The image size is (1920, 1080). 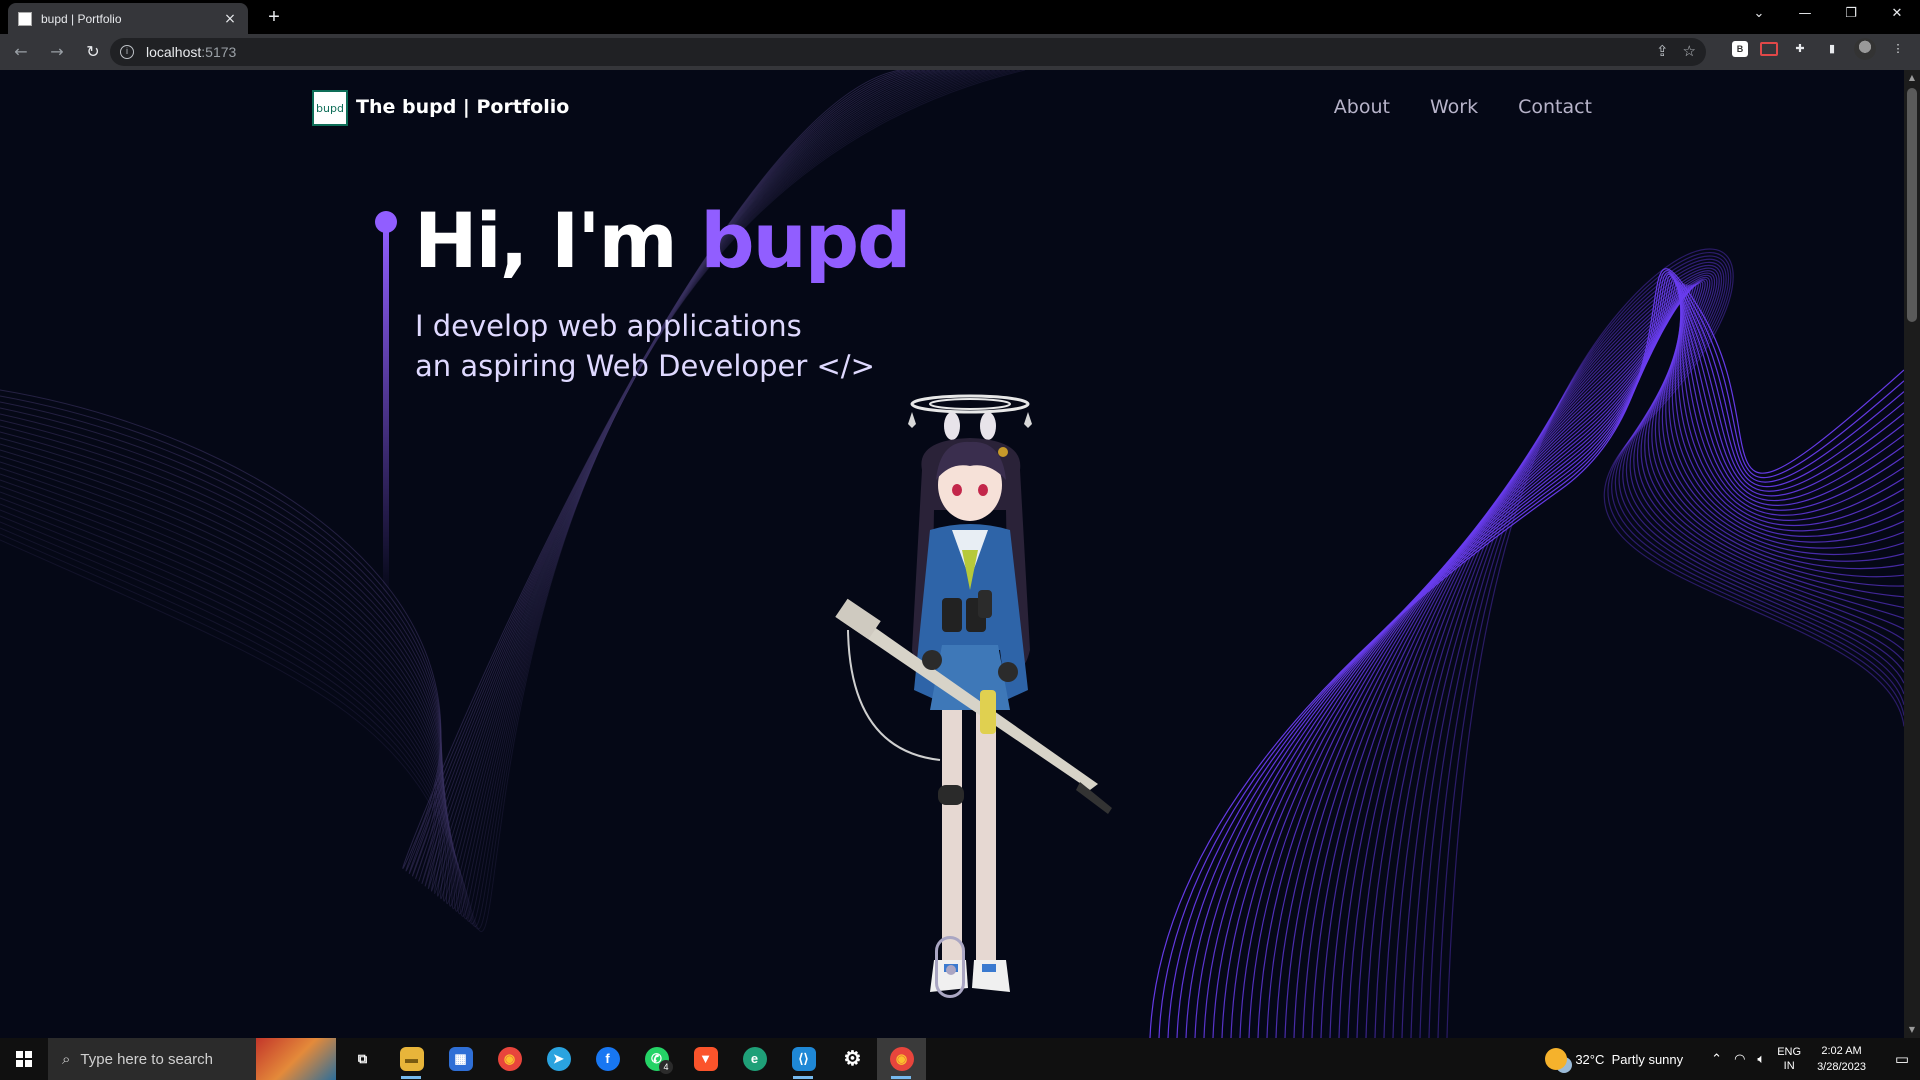 What do you see at coordinates (1759, 15) in the screenshot?
I see `tab-search-icon: ⌄` at bounding box center [1759, 15].